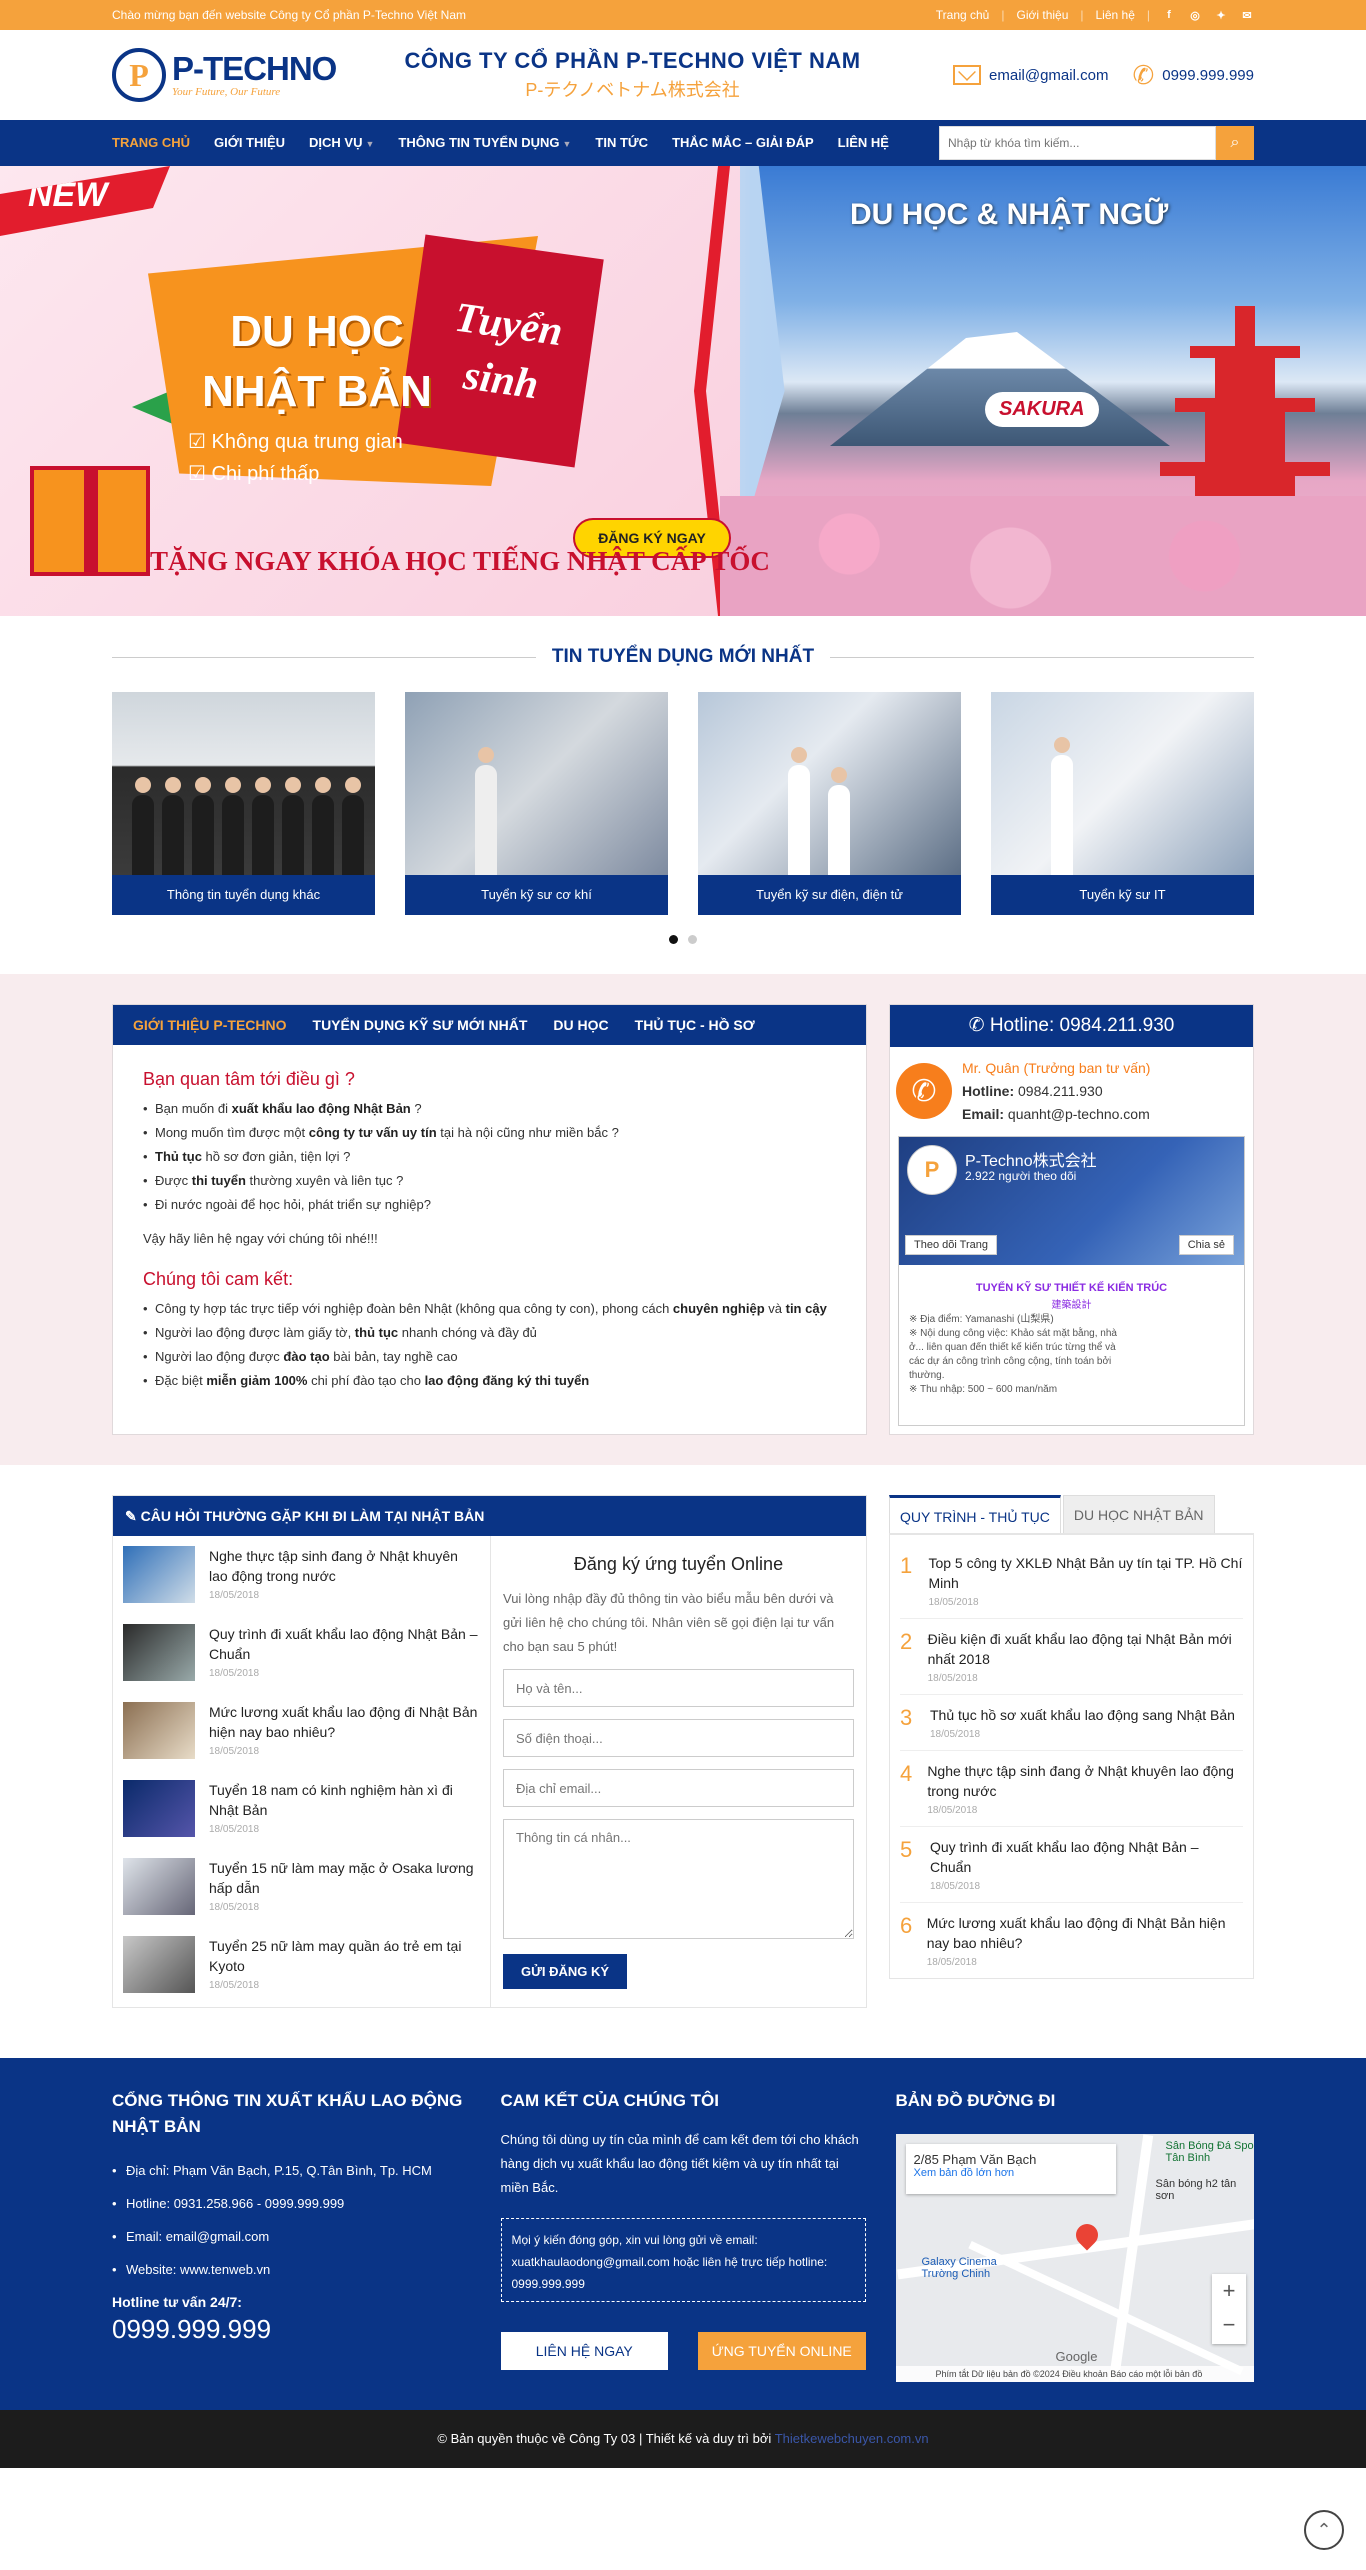 The height and width of the screenshot is (2570, 1366). Describe the element at coordinates (621, 143) in the screenshot. I see `nav-news: Tin tức` at that location.